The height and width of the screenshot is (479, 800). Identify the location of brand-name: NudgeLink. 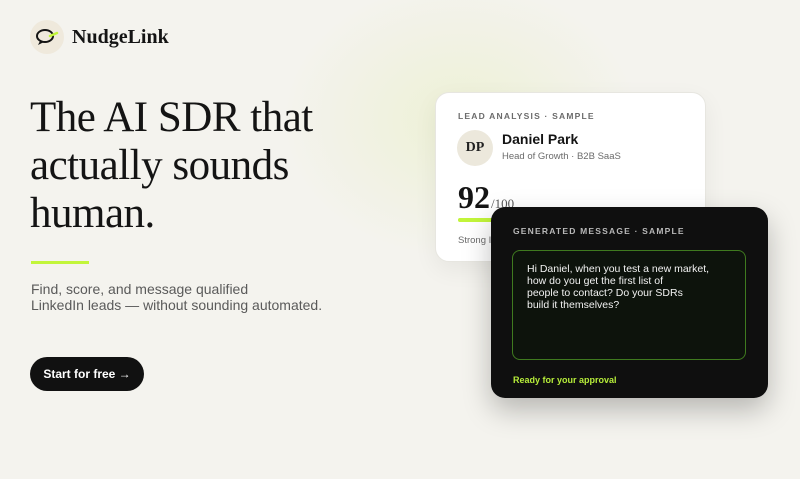
(120, 36).